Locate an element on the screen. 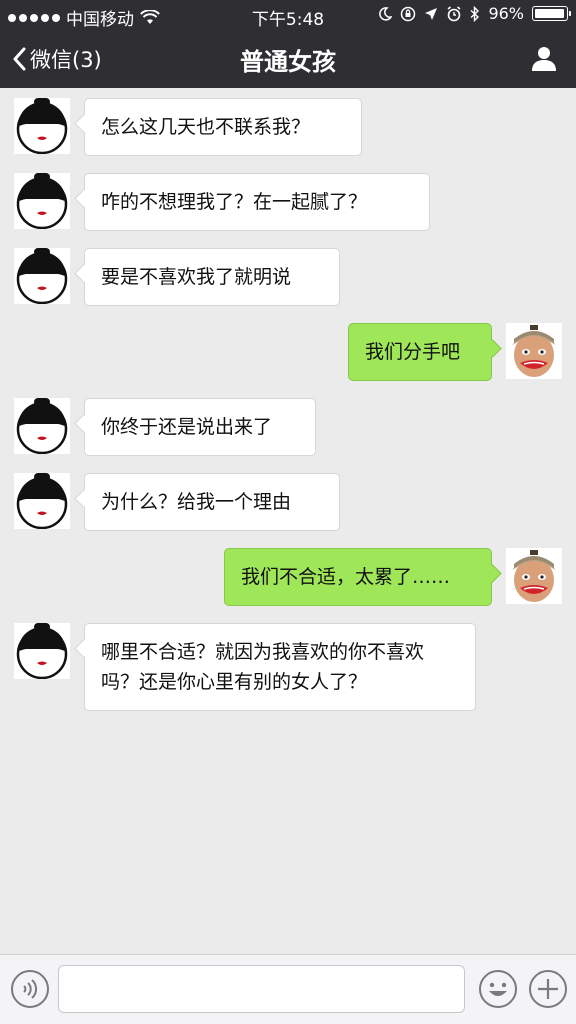 The image size is (576, 1024). moon-icon is located at coordinates (386, 13).